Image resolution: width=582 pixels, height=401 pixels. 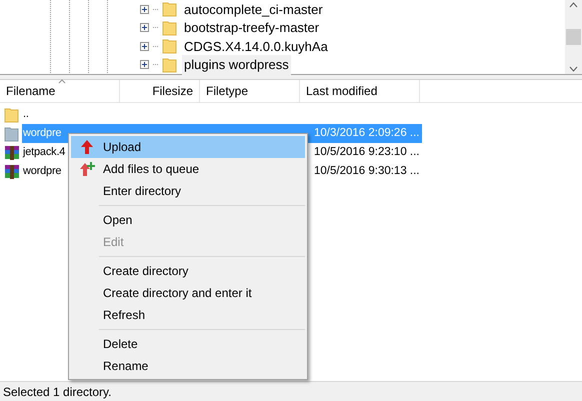 I want to click on status-bar: Selected 1 directory., so click(x=291, y=391).